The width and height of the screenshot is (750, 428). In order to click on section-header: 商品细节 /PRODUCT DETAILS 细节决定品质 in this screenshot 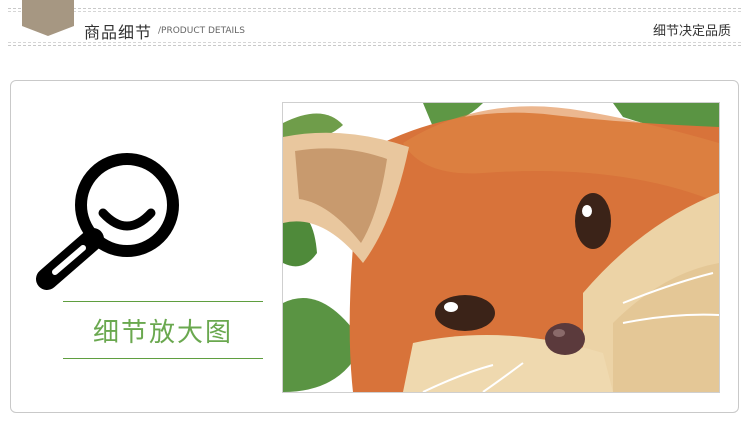, I will do `click(374, 23)`.